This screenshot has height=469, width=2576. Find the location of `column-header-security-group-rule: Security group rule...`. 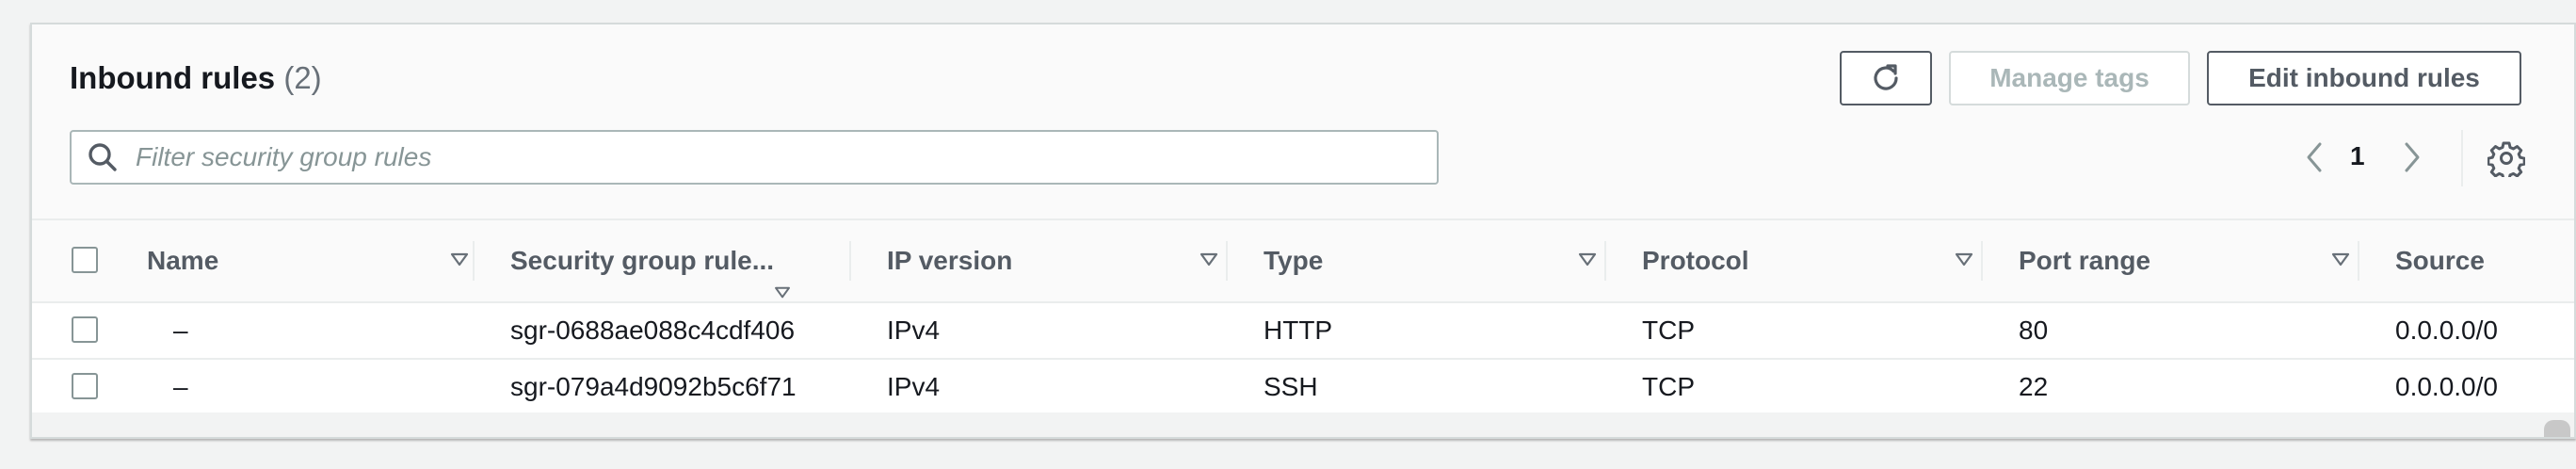

column-header-security-group-rule: Security group rule... is located at coordinates (661, 260).